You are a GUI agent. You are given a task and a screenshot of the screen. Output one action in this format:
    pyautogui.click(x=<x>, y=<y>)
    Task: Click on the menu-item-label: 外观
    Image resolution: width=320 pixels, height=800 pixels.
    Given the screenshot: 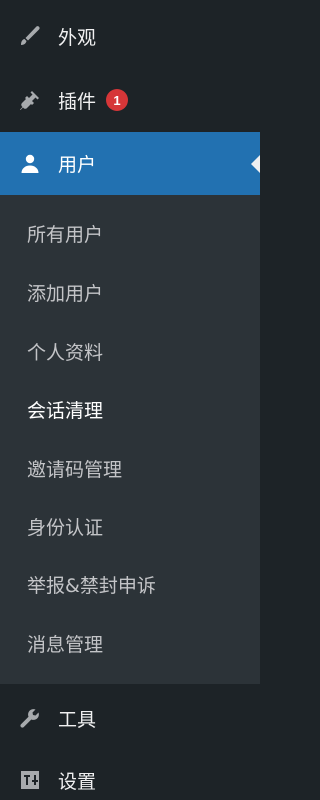 What is the action you would take?
    pyautogui.click(x=77, y=37)
    